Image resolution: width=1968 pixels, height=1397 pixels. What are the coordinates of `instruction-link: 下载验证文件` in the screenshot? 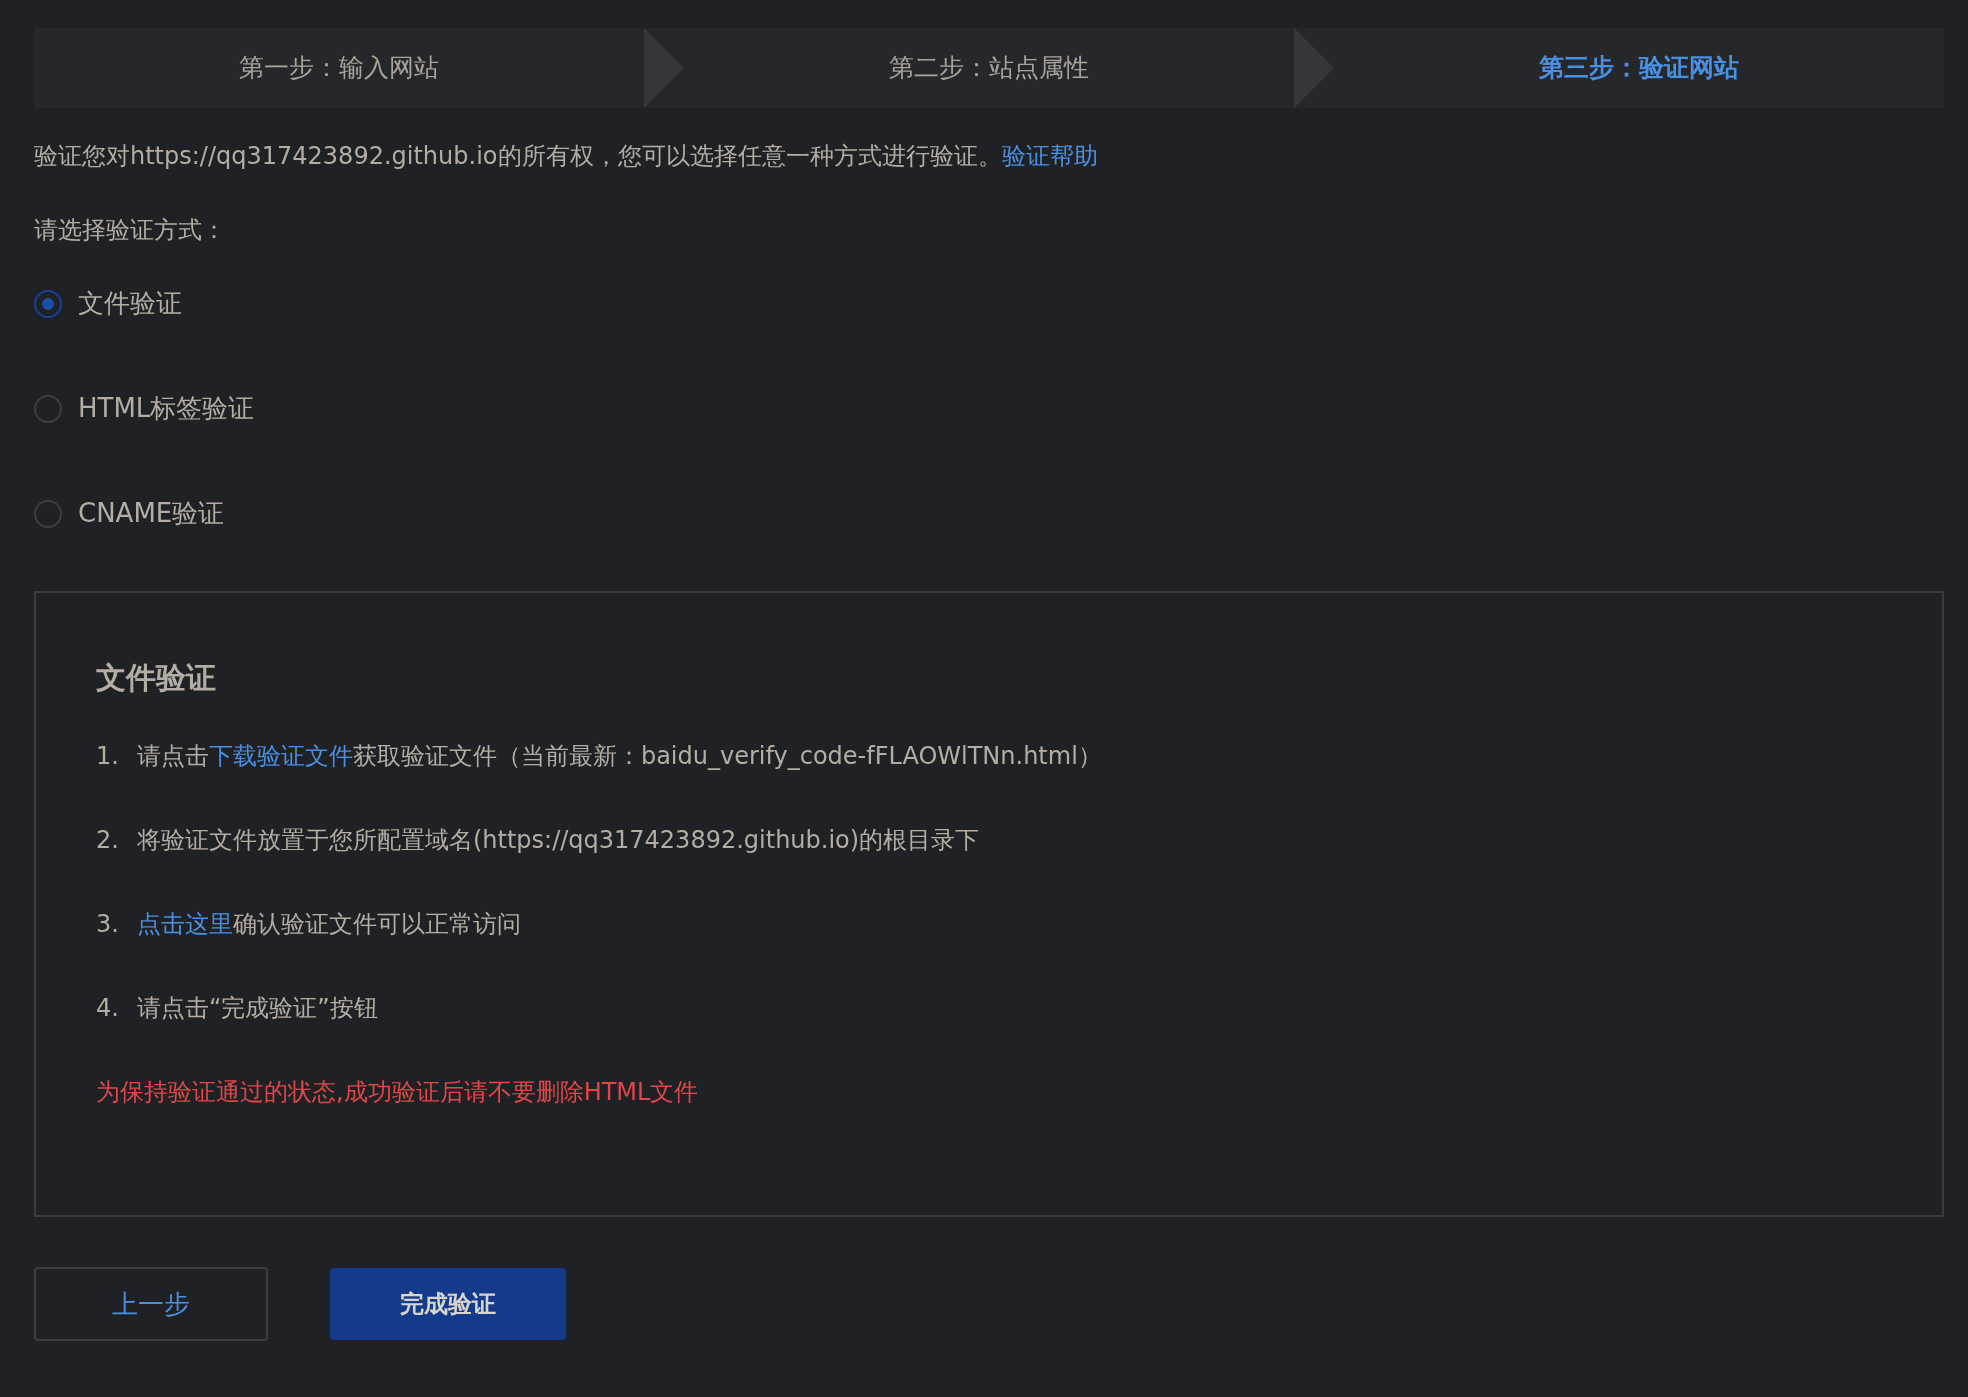 It's located at (280, 756).